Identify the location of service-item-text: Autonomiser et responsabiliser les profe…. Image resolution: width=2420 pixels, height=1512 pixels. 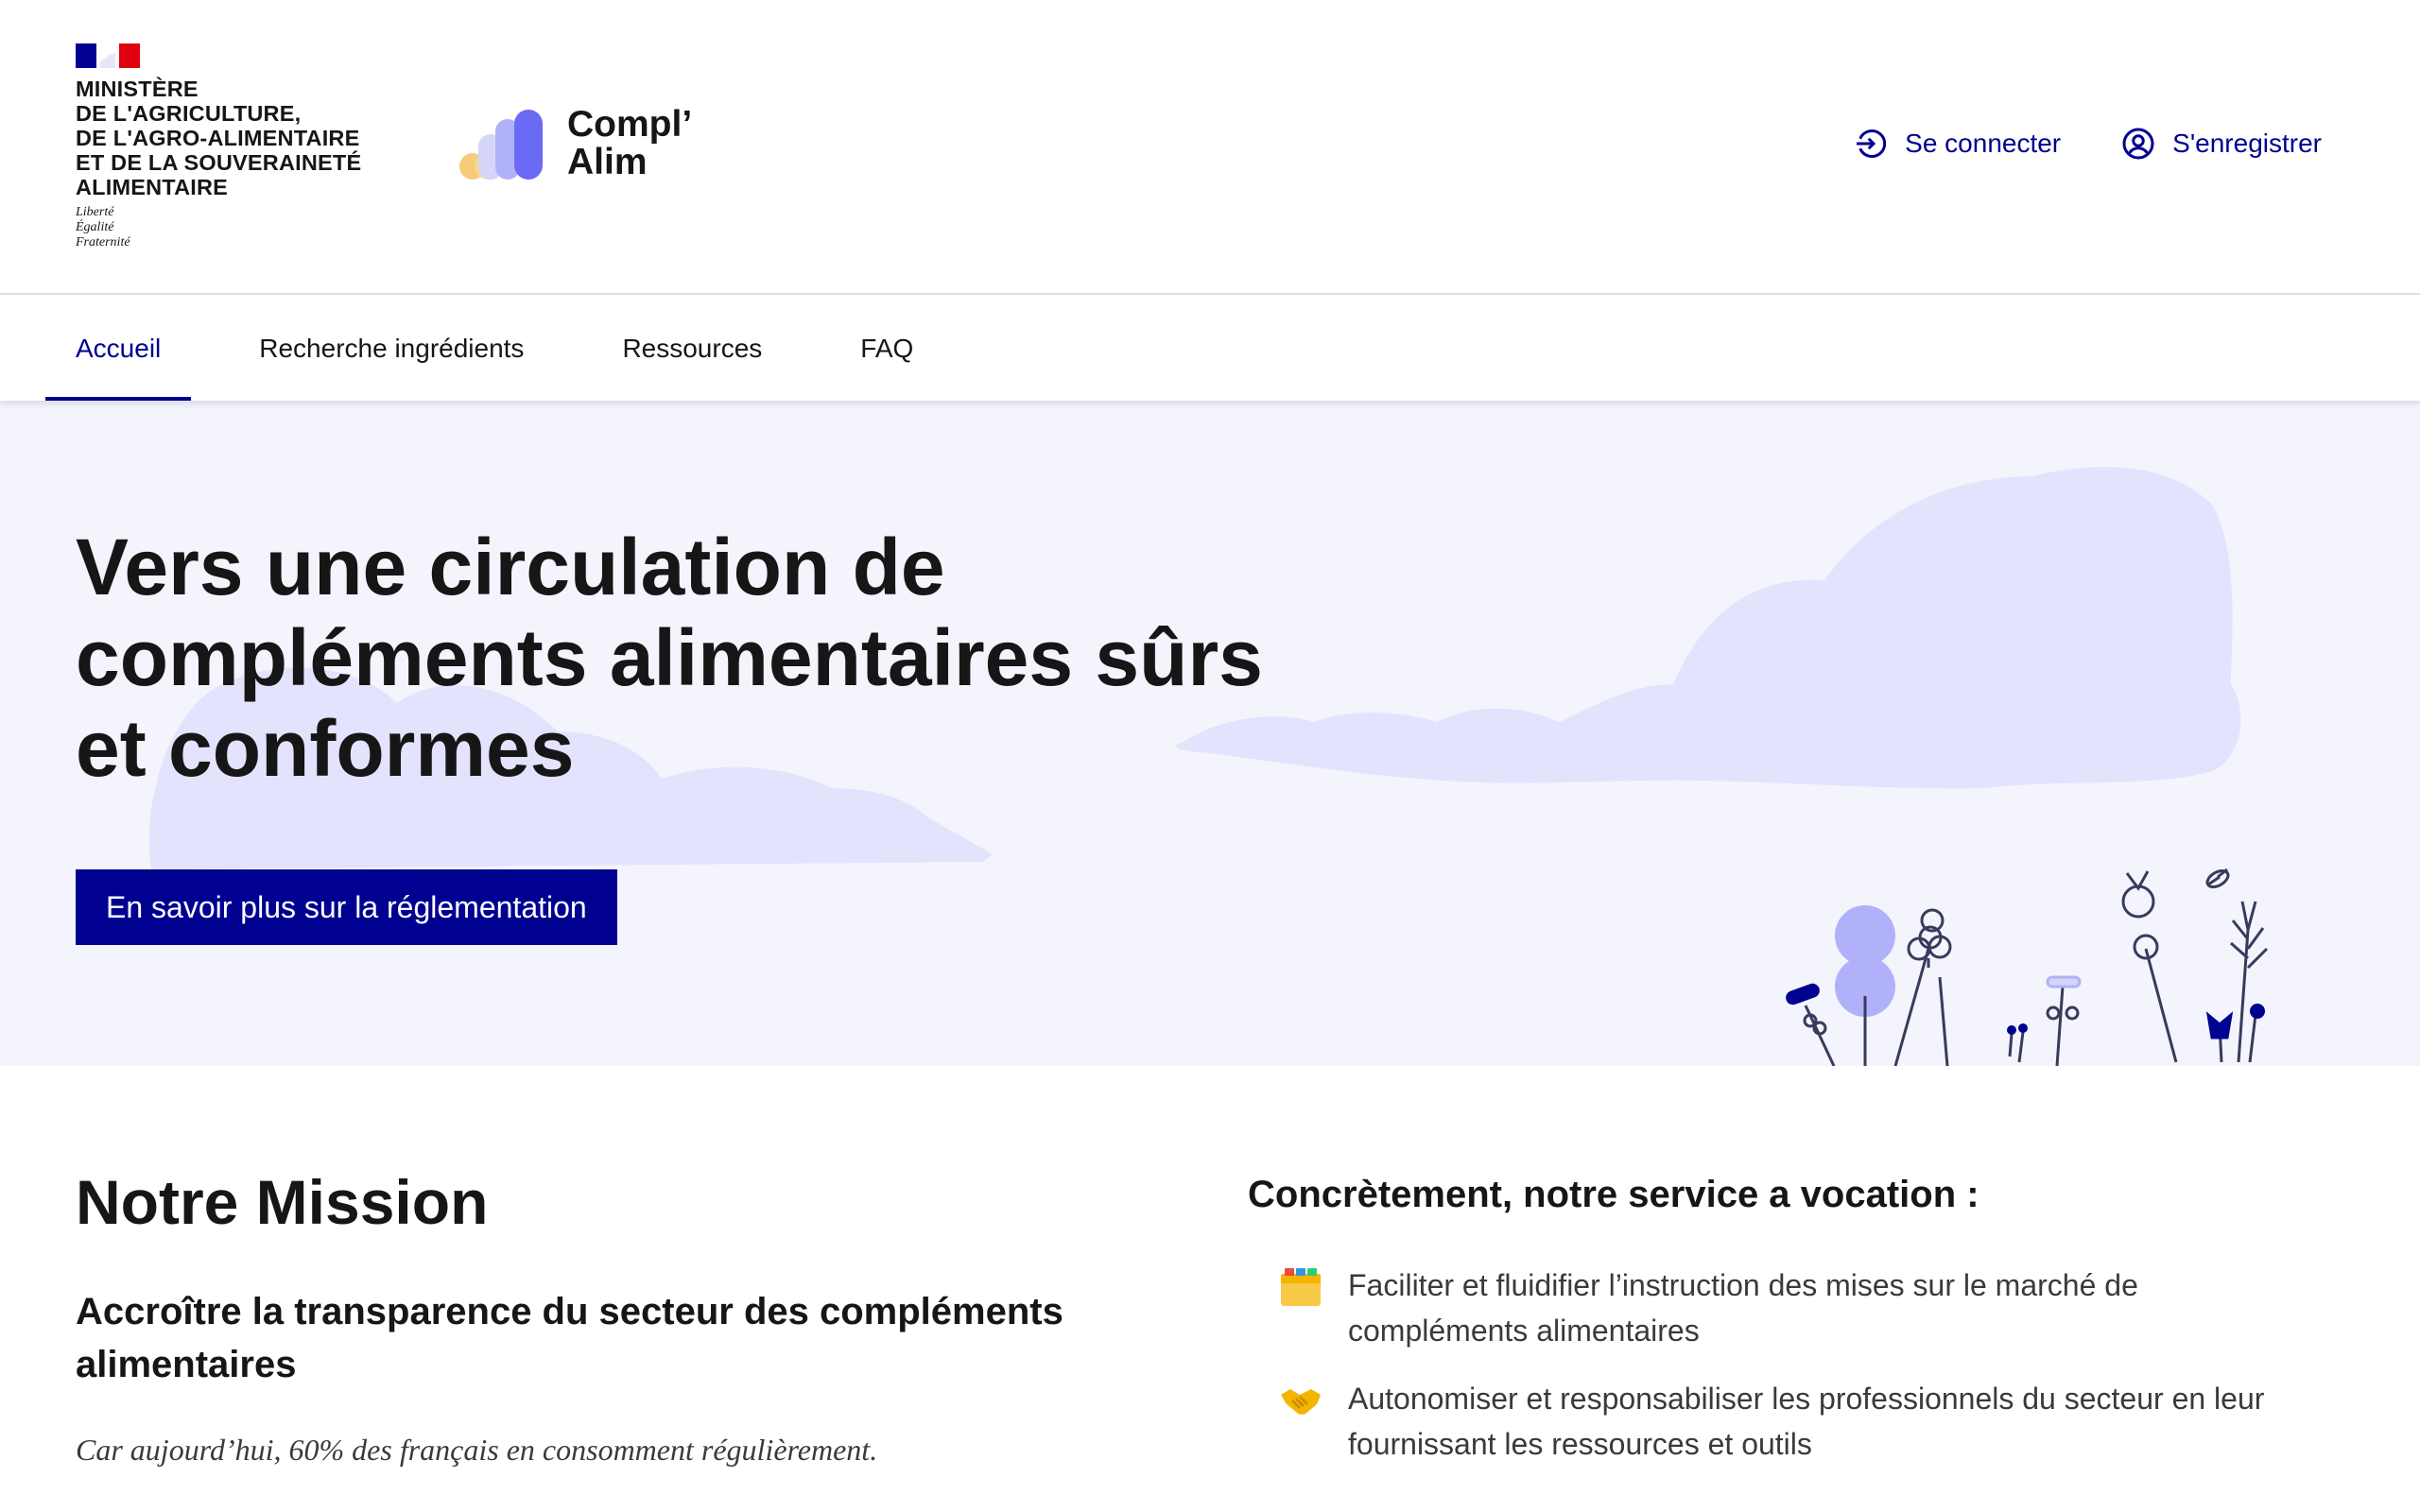
(1806, 1421).